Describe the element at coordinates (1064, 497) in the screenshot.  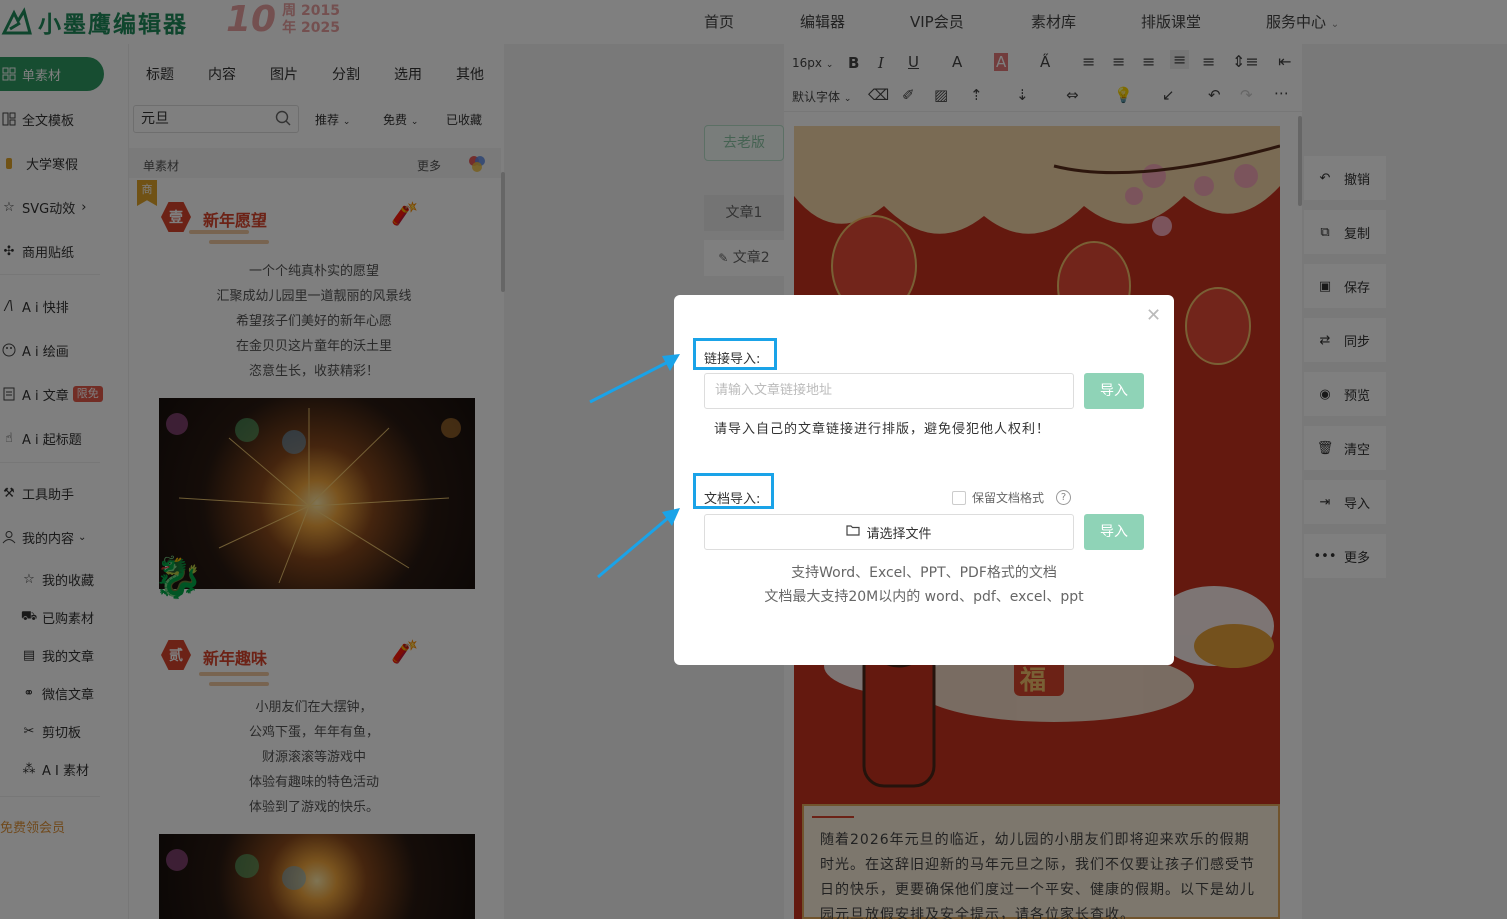
I see `help-icon: ?` at that location.